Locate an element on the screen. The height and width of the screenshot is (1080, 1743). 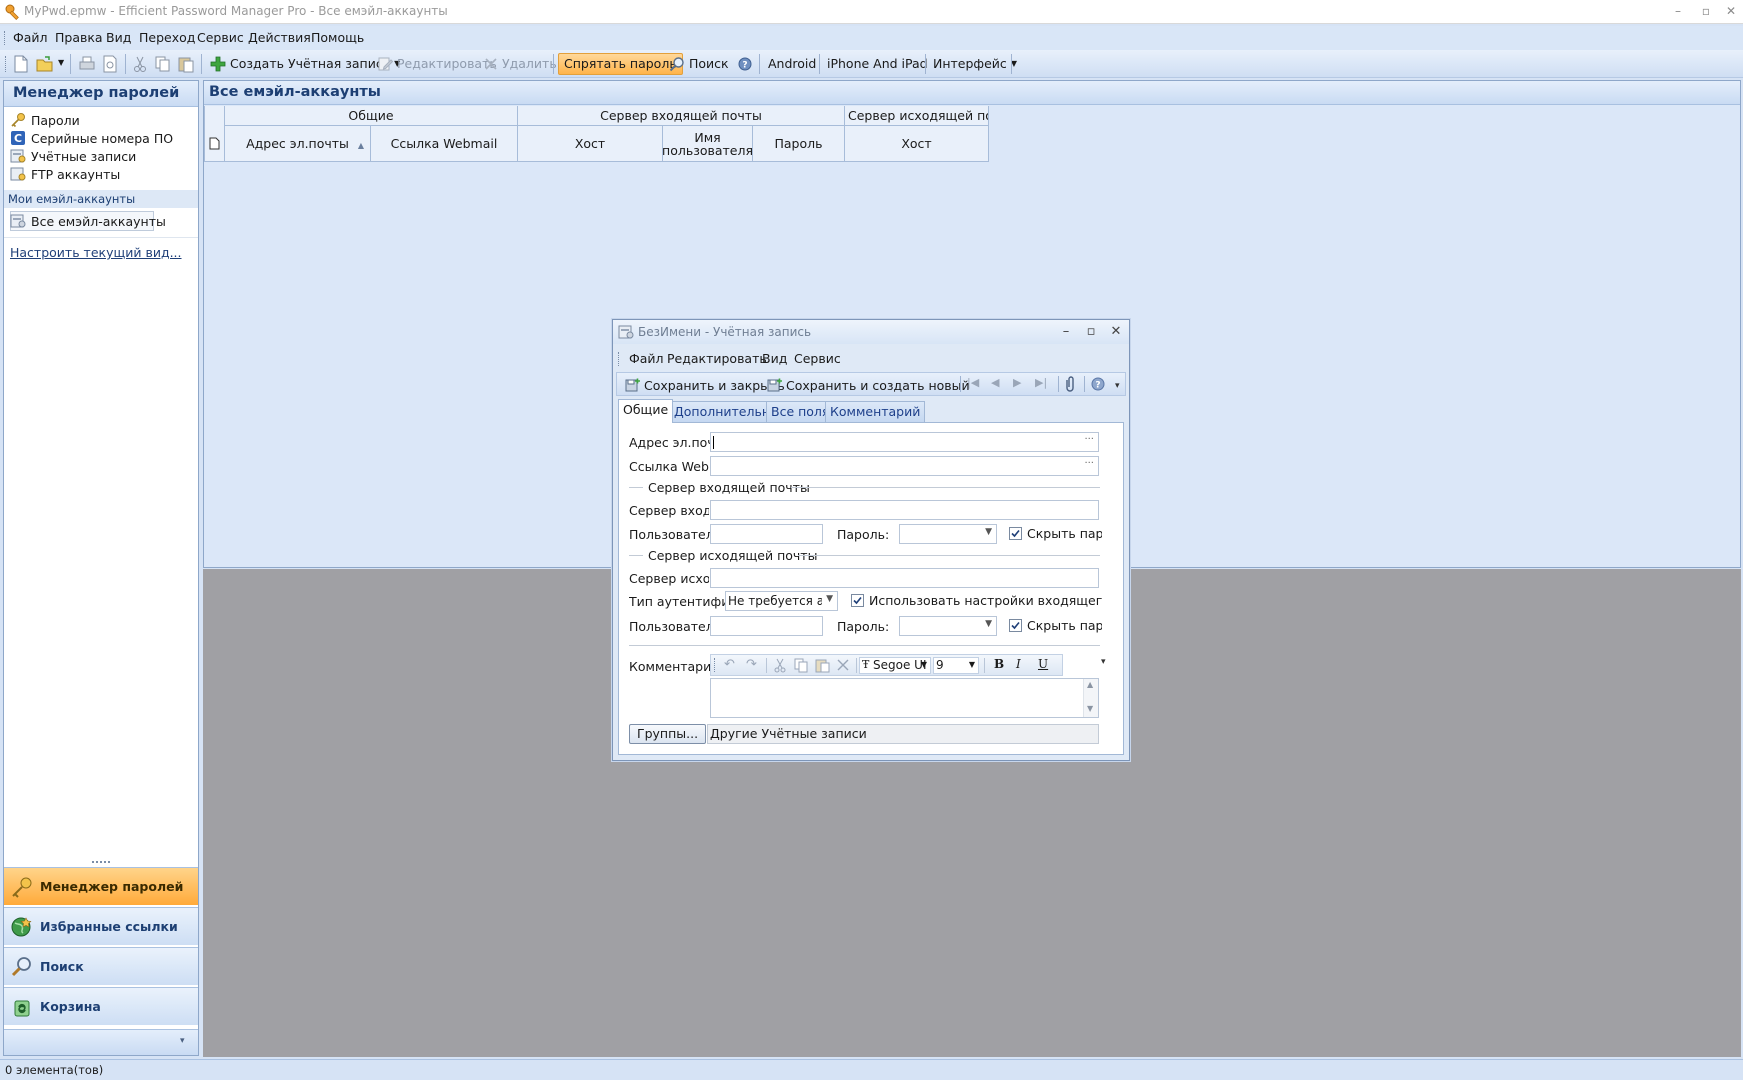
new-file-icon is located at coordinates (22, 64).